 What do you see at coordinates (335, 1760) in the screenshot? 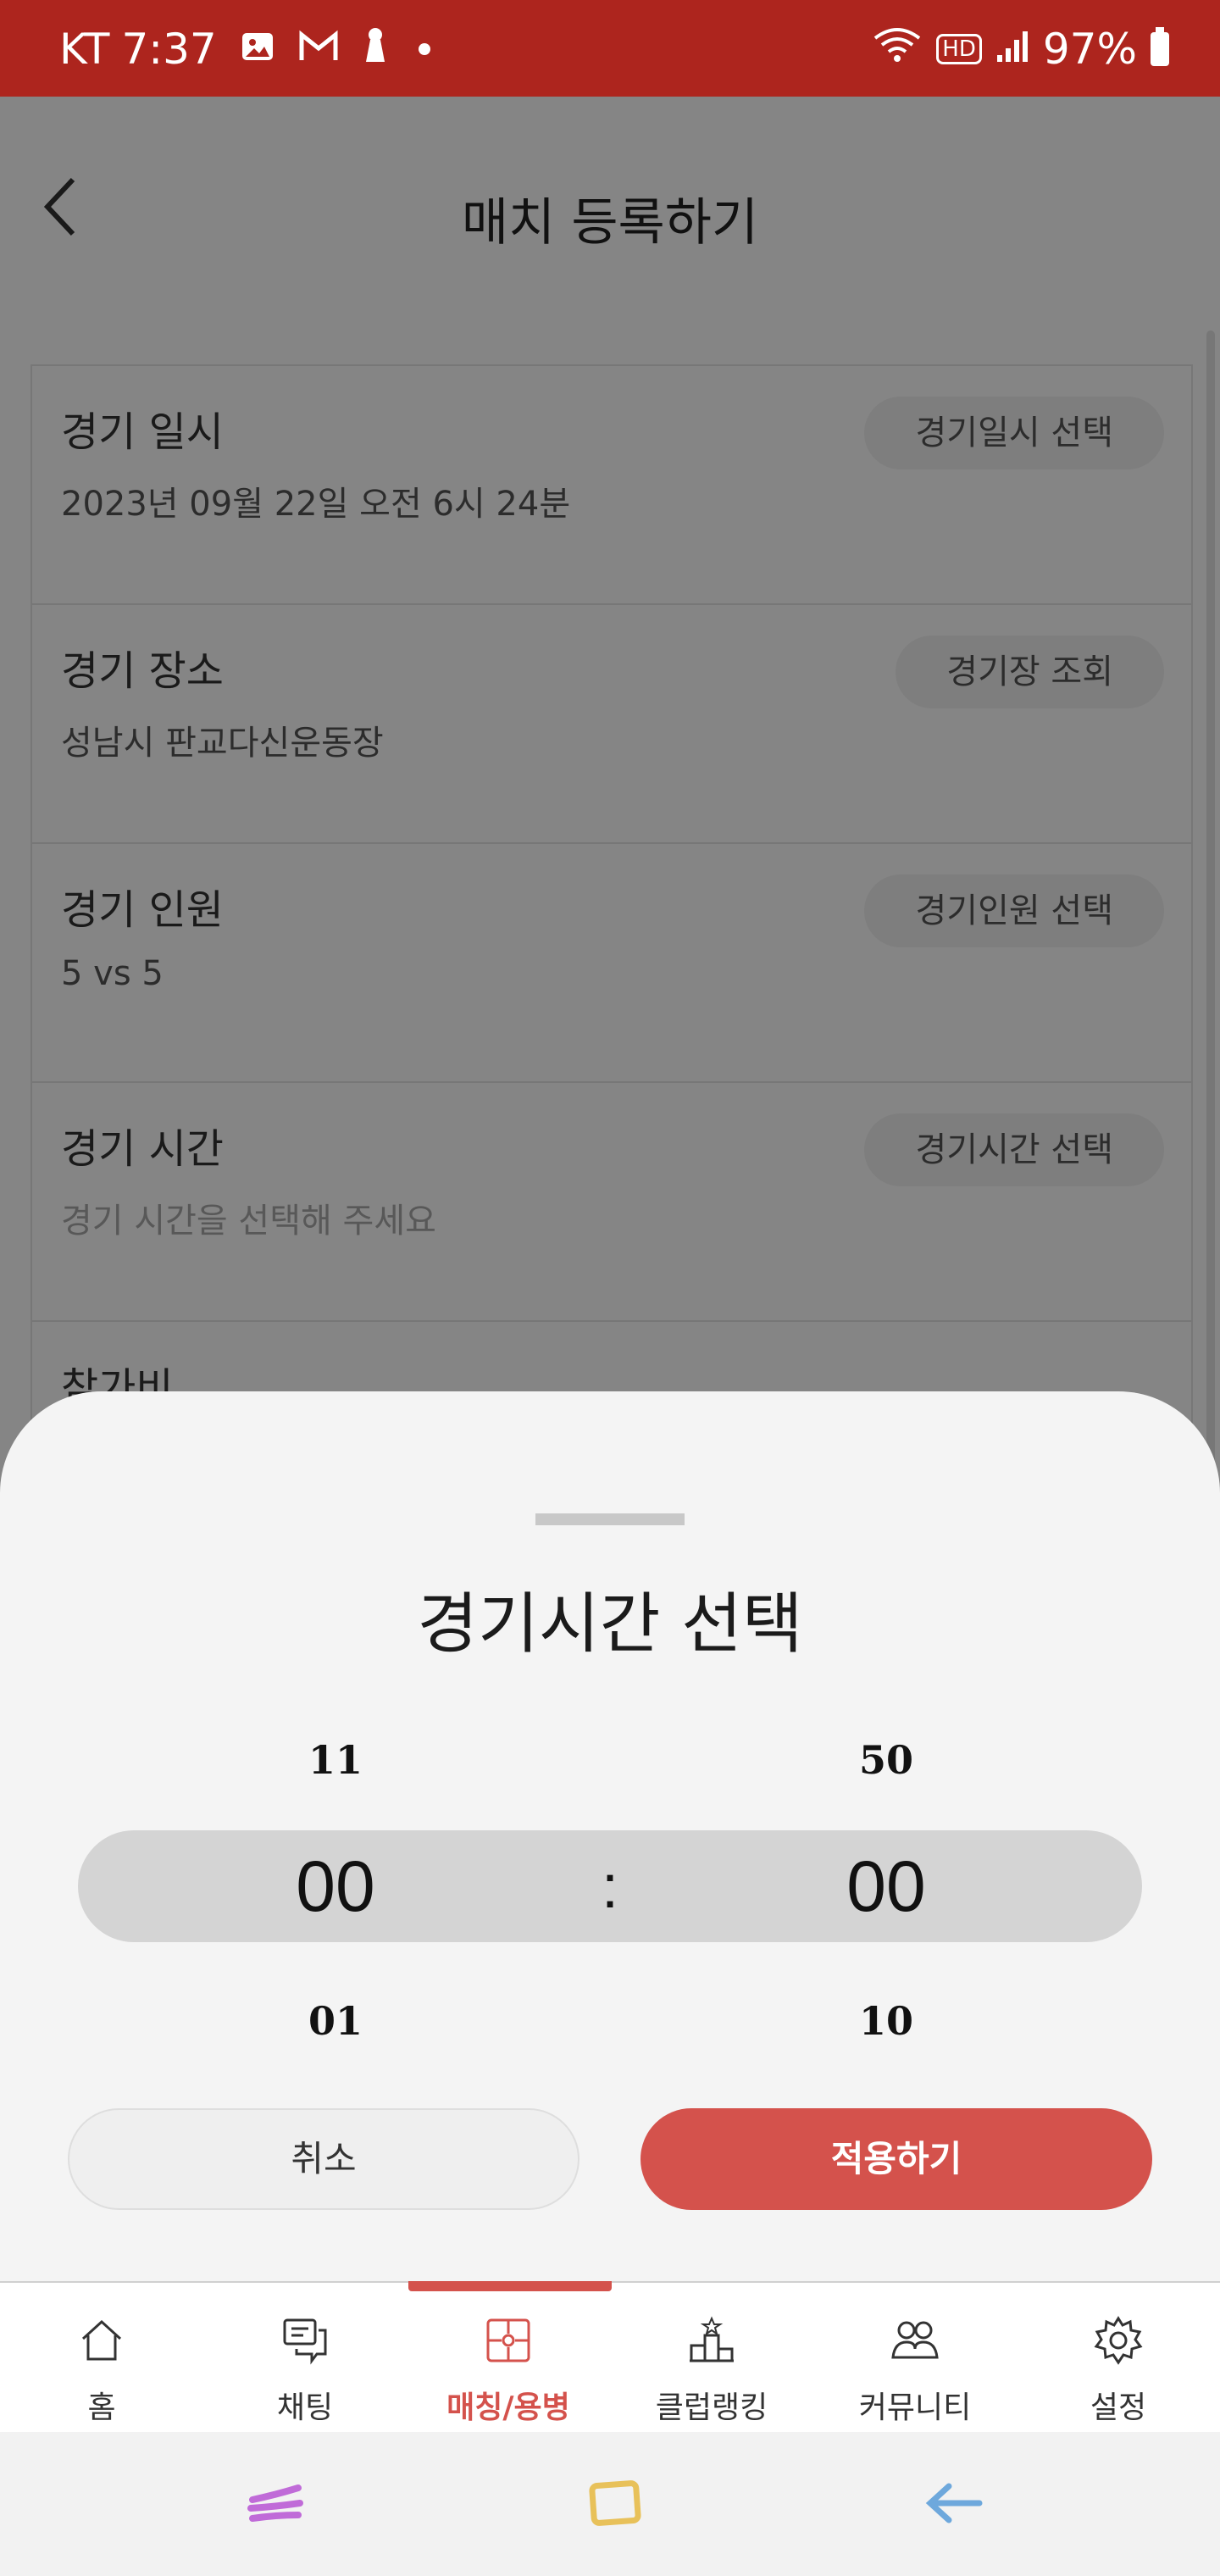
I see `hour-prev-value: 11` at bounding box center [335, 1760].